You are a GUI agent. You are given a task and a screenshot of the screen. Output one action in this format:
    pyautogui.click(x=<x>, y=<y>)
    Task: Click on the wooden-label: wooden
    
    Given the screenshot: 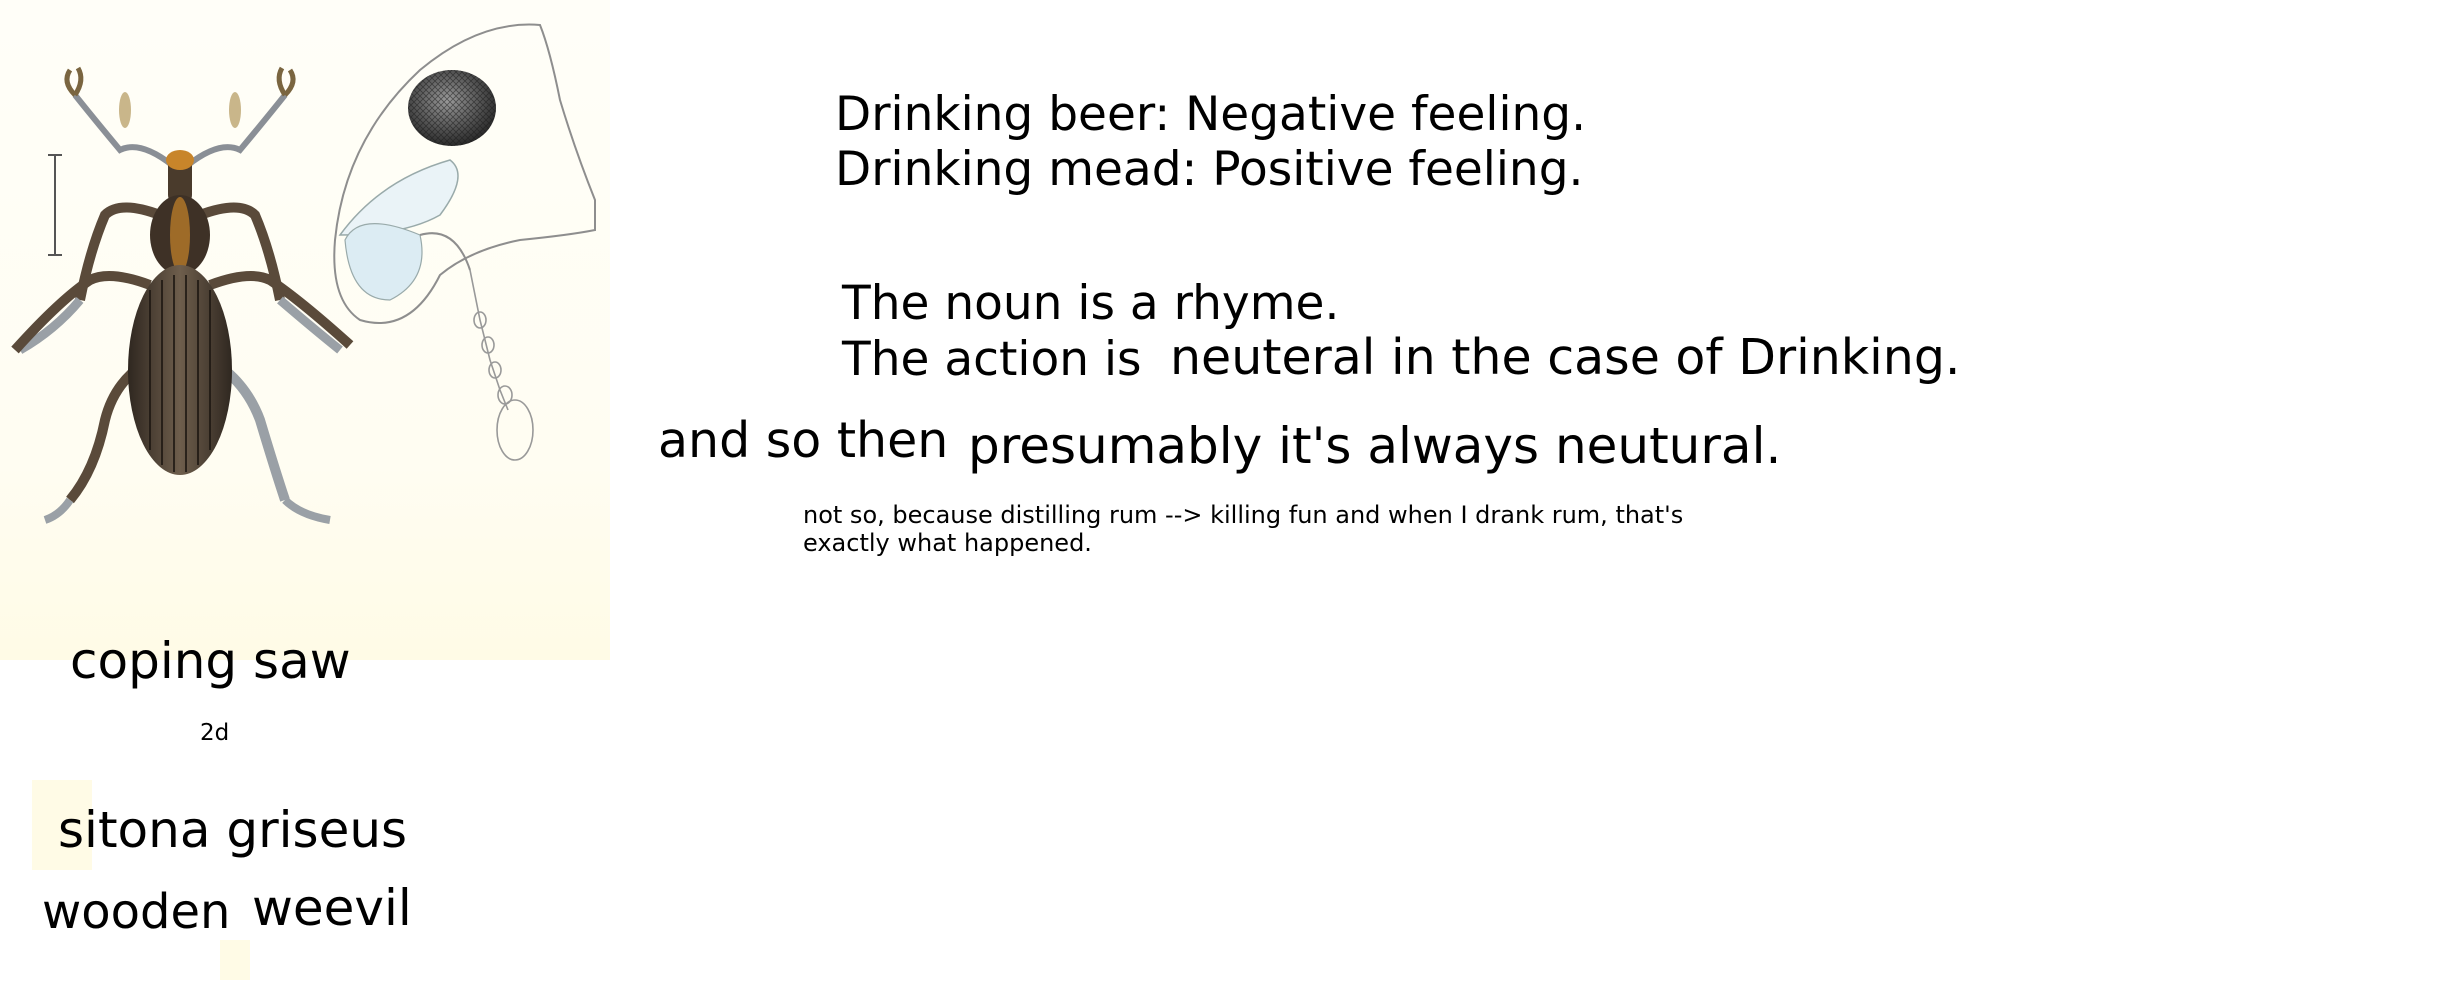 What is the action you would take?
    pyautogui.click(x=136, y=912)
    